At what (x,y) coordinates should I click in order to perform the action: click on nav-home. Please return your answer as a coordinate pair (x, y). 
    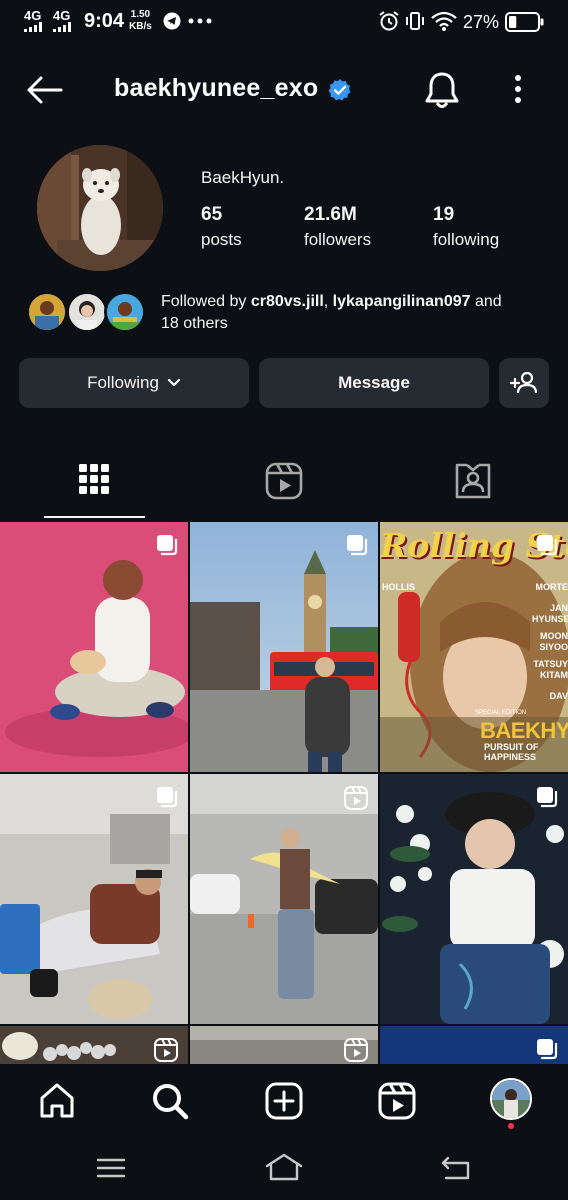
    Looking at the image, I should click on (57, 1101).